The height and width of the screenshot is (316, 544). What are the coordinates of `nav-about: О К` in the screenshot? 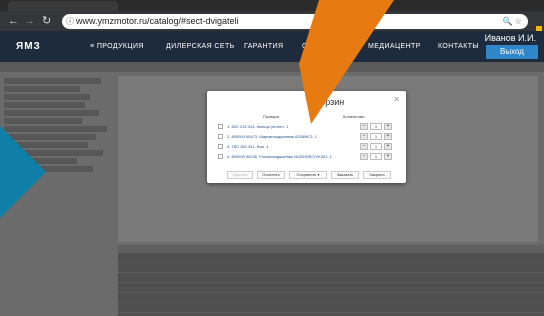 It's located at (308, 46).